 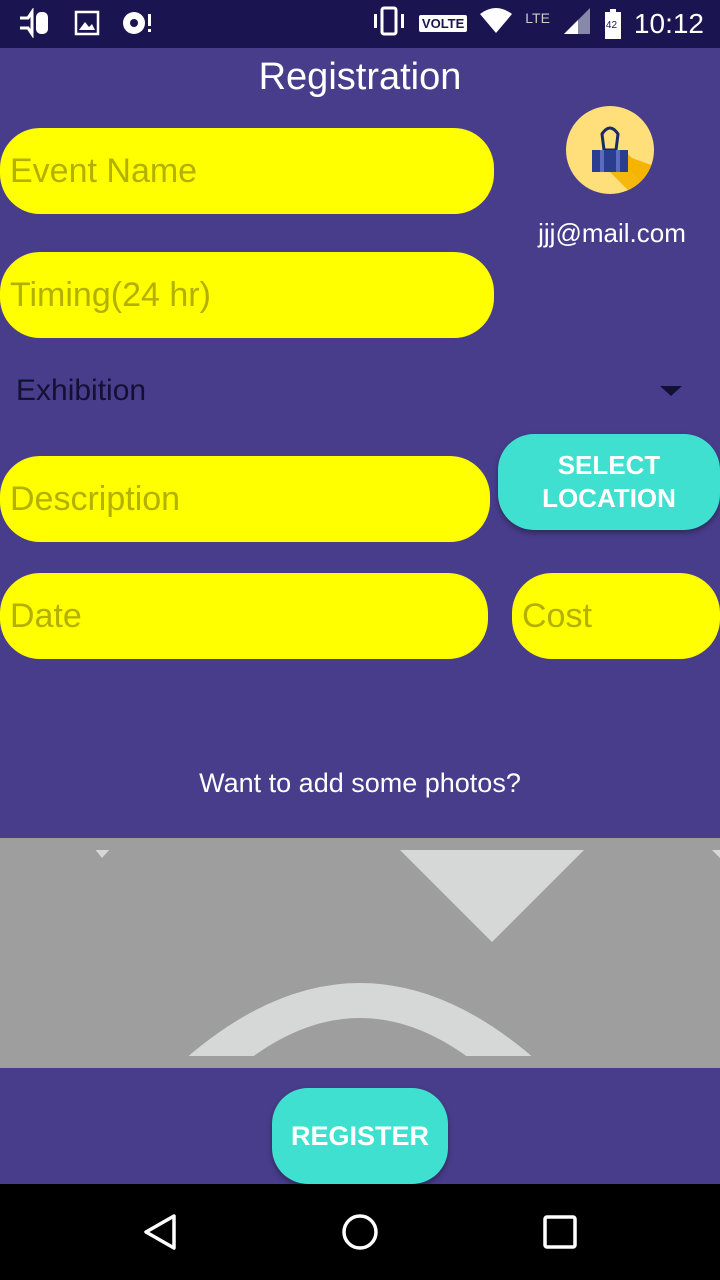 What do you see at coordinates (577, 23) in the screenshot?
I see `signal-icon` at bounding box center [577, 23].